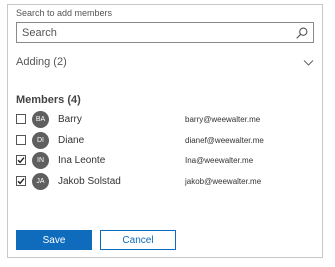 Image resolution: width=335 pixels, height=267 pixels. What do you see at coordinates (71, 140) in the screenshot?
I see `member-name: Diane` at bounding box center [71, 140].